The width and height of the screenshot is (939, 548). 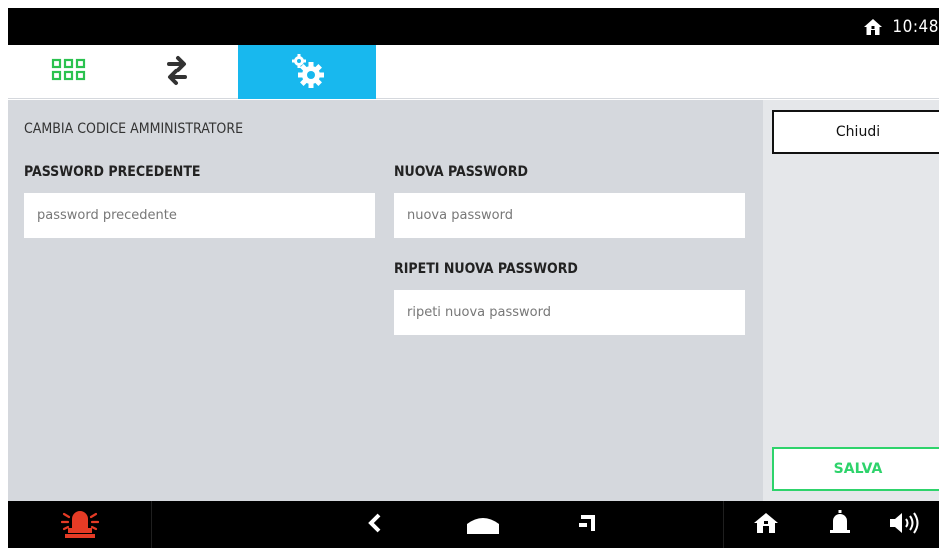 I want to click on volume-icon, so click(x=905, y=525).